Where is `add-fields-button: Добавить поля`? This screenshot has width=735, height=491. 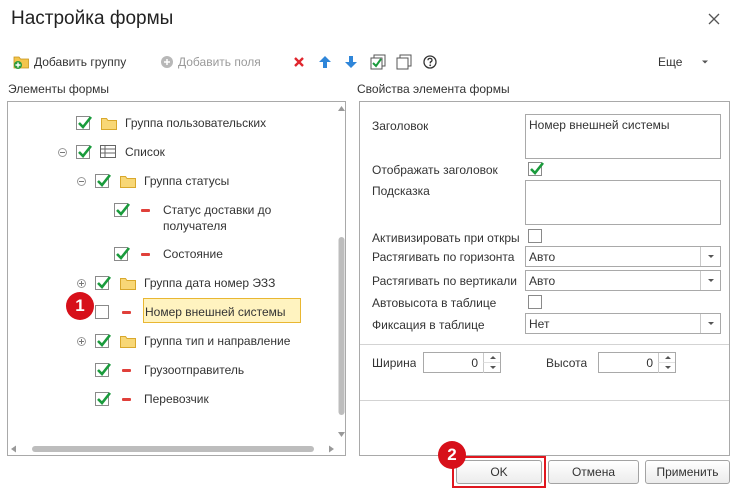
add-fields-button: Добавить поля is located at coordinates (210, 62).